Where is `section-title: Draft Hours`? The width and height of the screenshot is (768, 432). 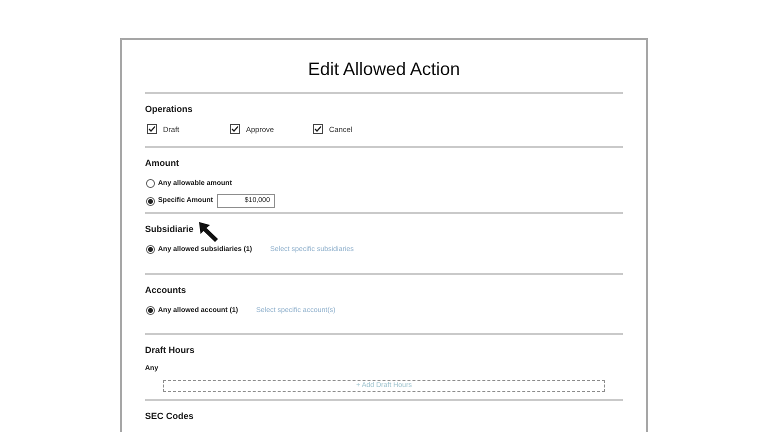 section-title: Draft Hours is located at coordinates (170, 350).